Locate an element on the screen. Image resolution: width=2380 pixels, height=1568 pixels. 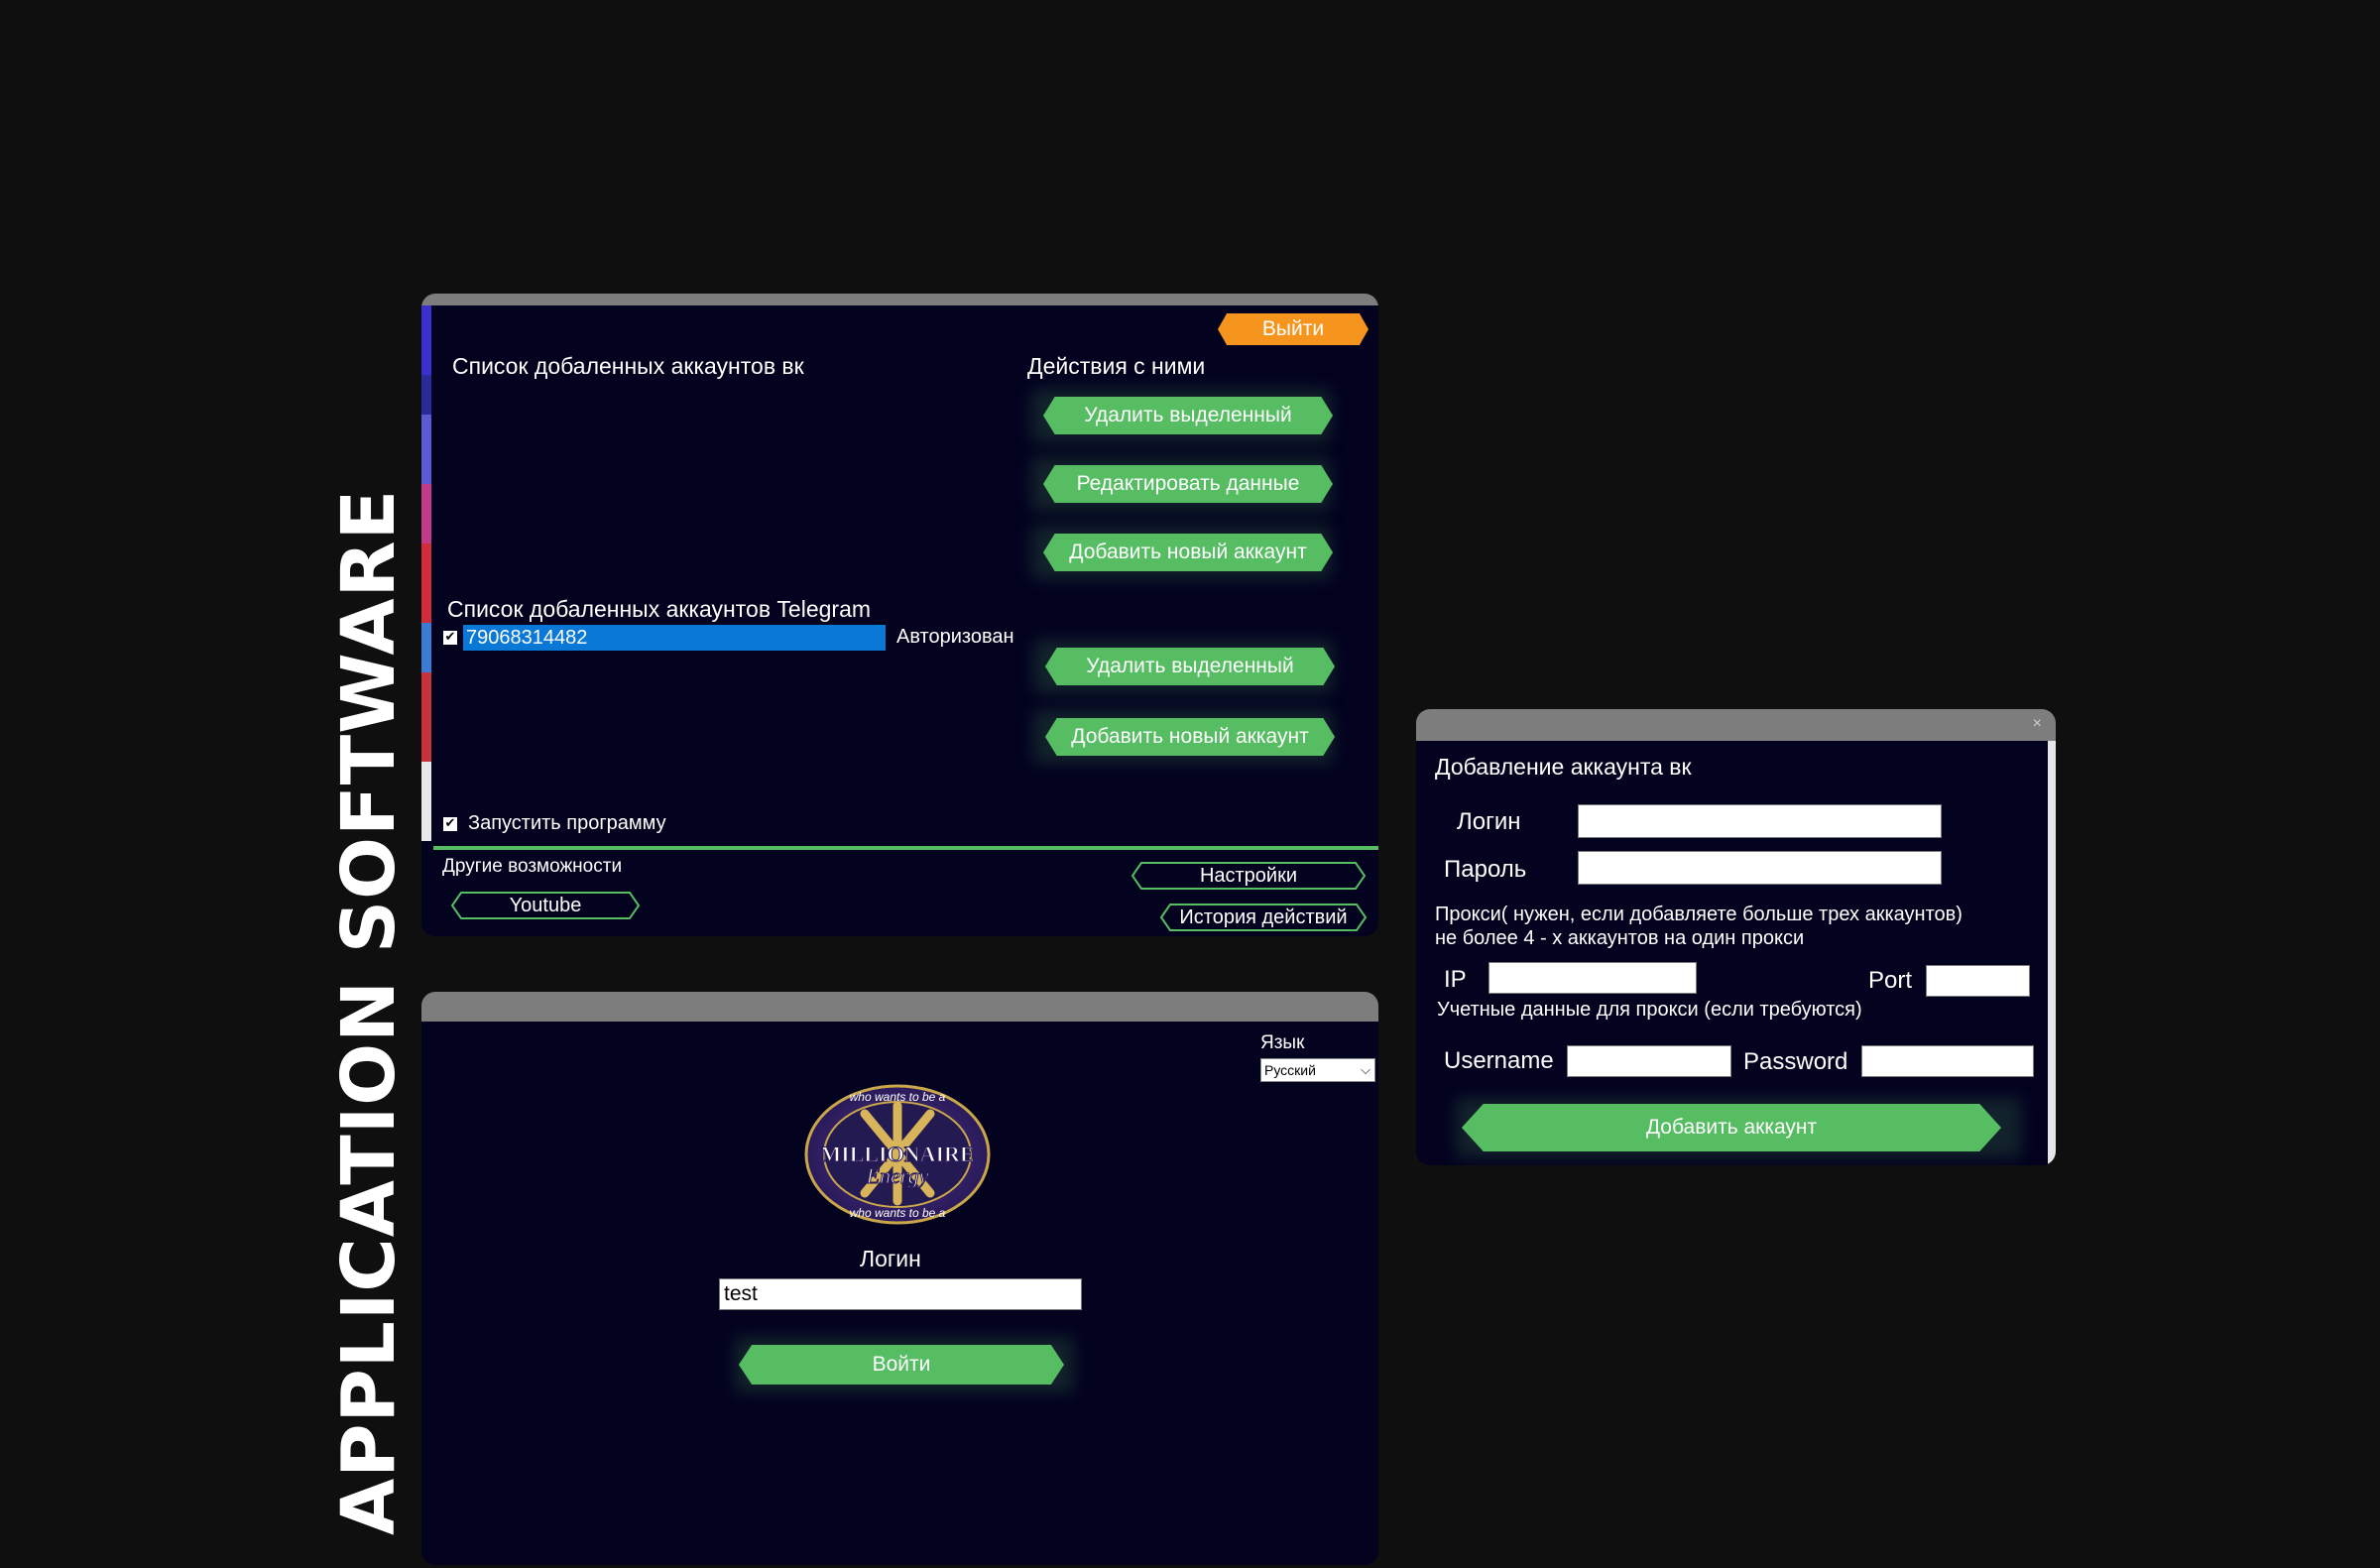
password-en-input is located at coordinates (1947, 1061).